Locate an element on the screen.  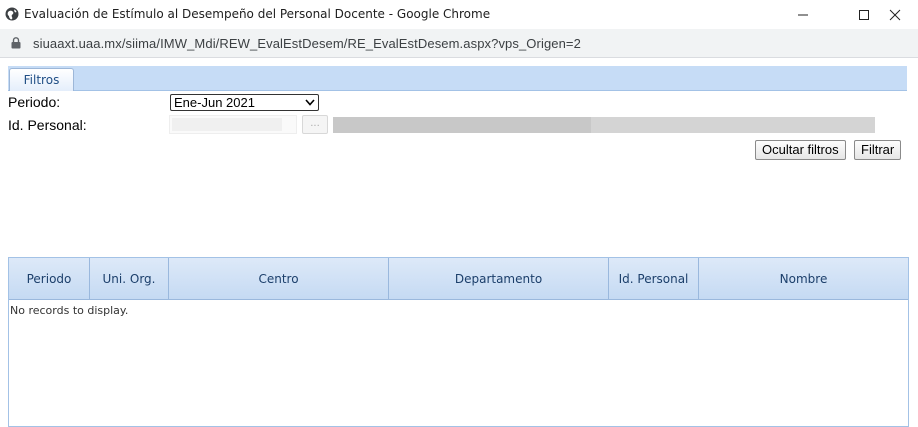
column-header-uni-org: Uni. Org. is located at coordinates (129, 279).